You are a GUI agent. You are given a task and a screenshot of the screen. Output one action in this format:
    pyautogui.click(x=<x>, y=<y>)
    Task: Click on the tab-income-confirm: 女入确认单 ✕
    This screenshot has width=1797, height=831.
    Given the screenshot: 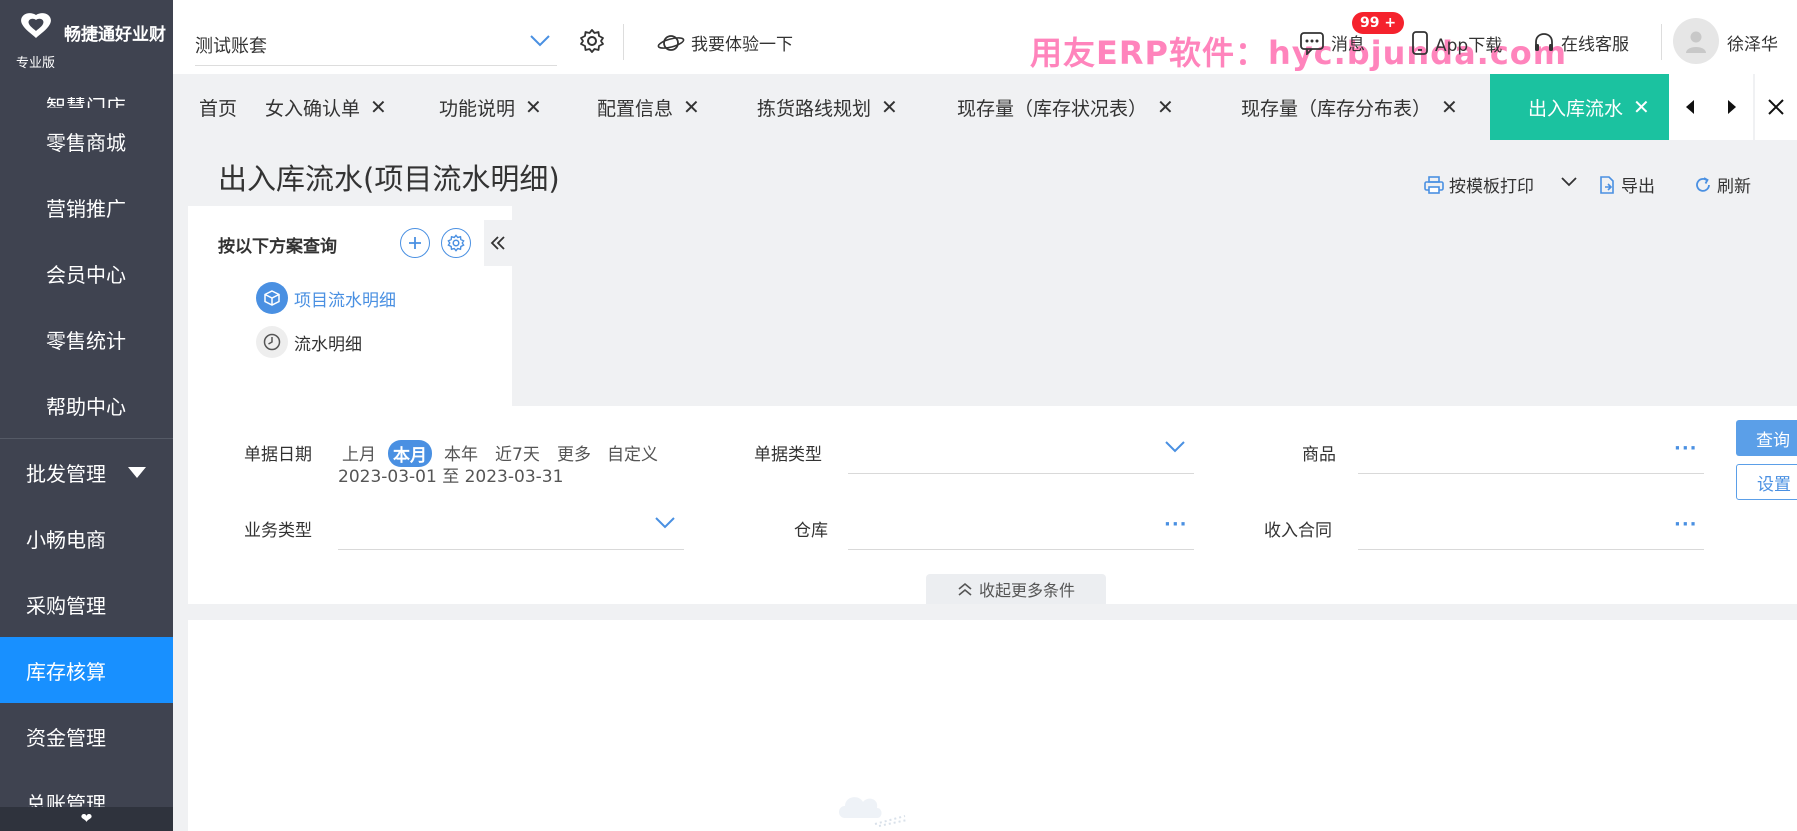 What is the action you would take?
    pyautogui.click(x=326, y=107)
    